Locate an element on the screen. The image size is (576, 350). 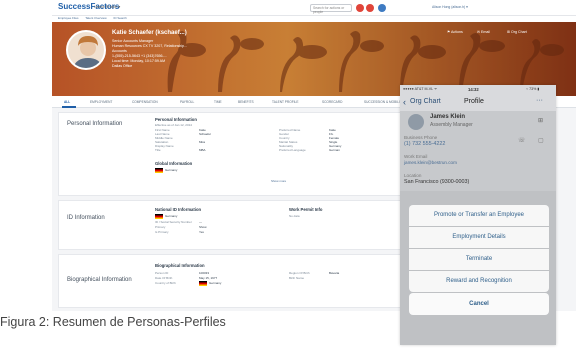
field-label: ID / Social Security Number is located at coordinates (173, 222).